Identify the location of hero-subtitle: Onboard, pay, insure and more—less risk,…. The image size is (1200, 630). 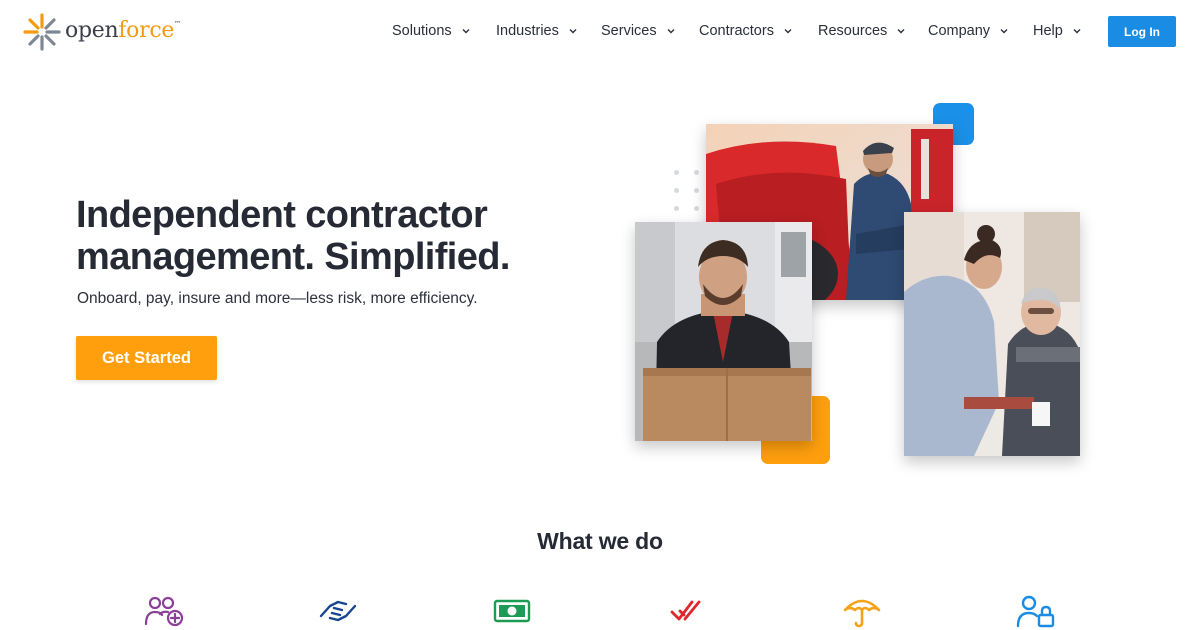
(277, 298).